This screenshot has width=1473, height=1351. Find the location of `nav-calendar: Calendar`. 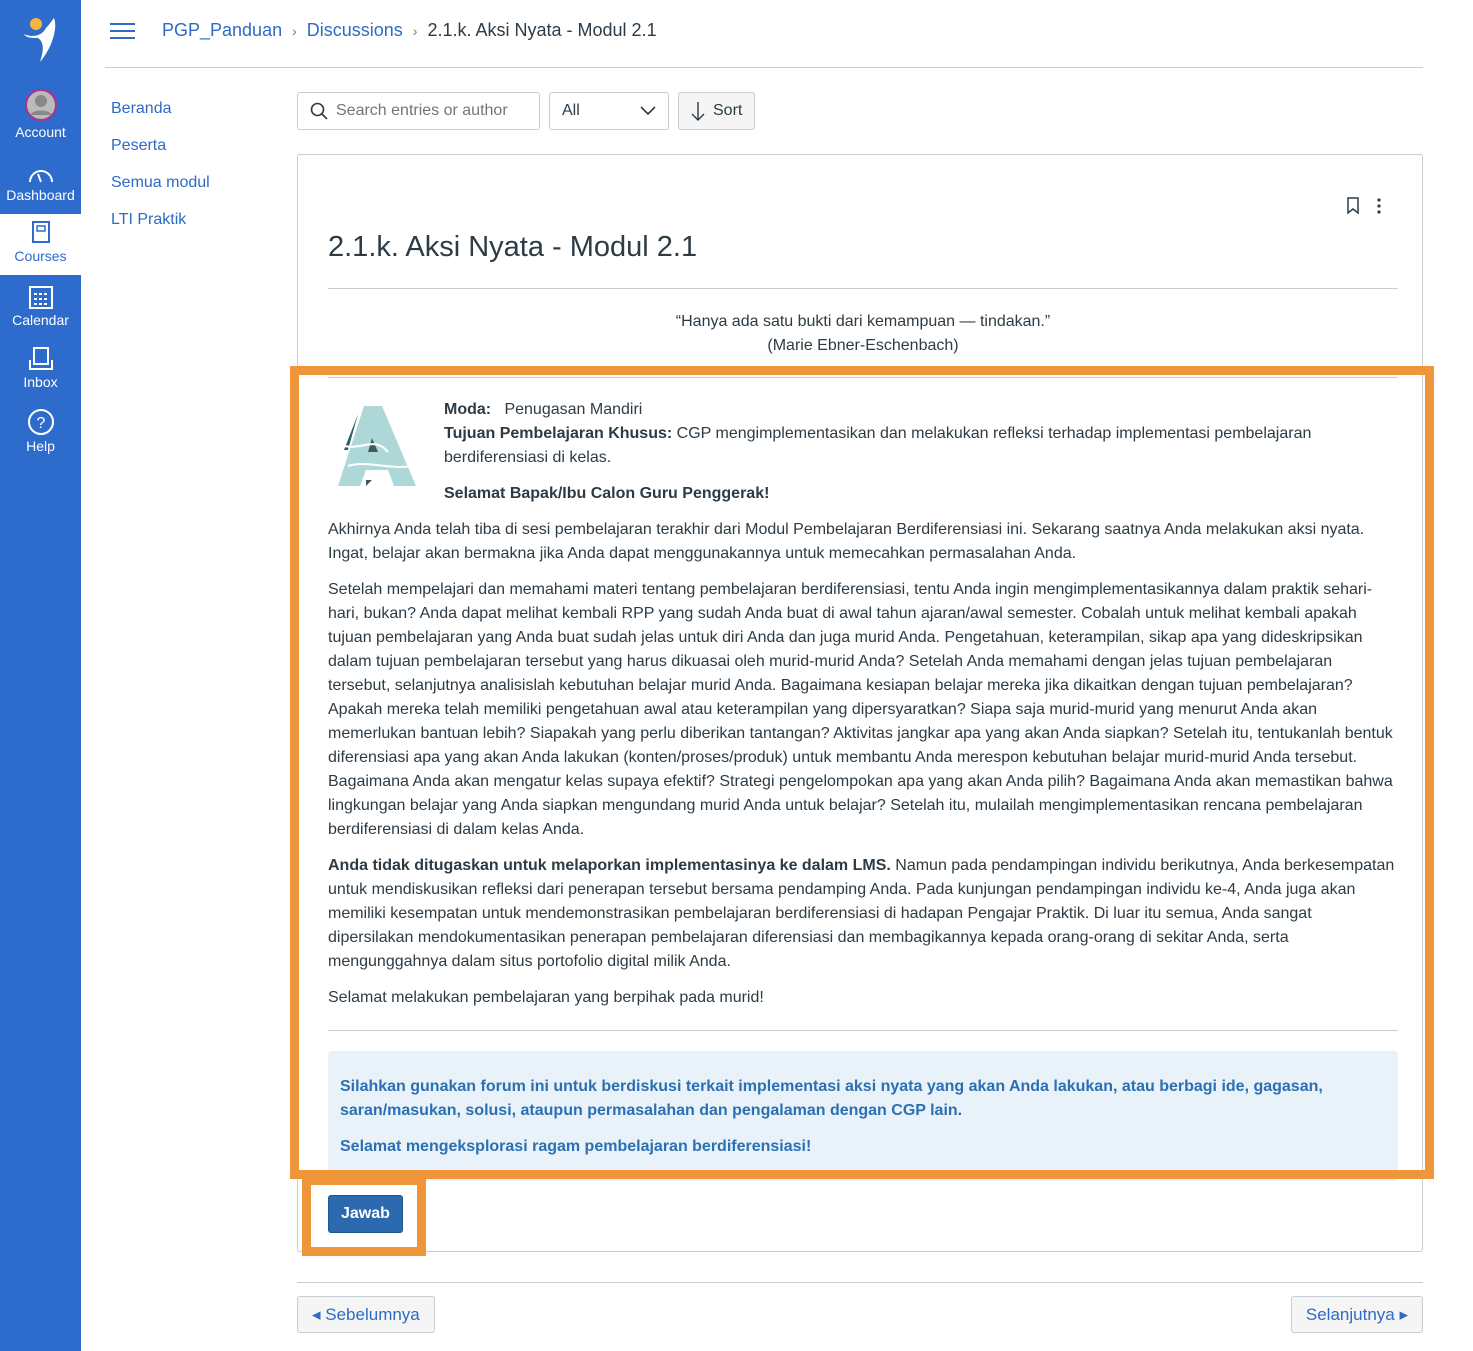

nav-calendar: Calendar is located at coordinates (40, 306).